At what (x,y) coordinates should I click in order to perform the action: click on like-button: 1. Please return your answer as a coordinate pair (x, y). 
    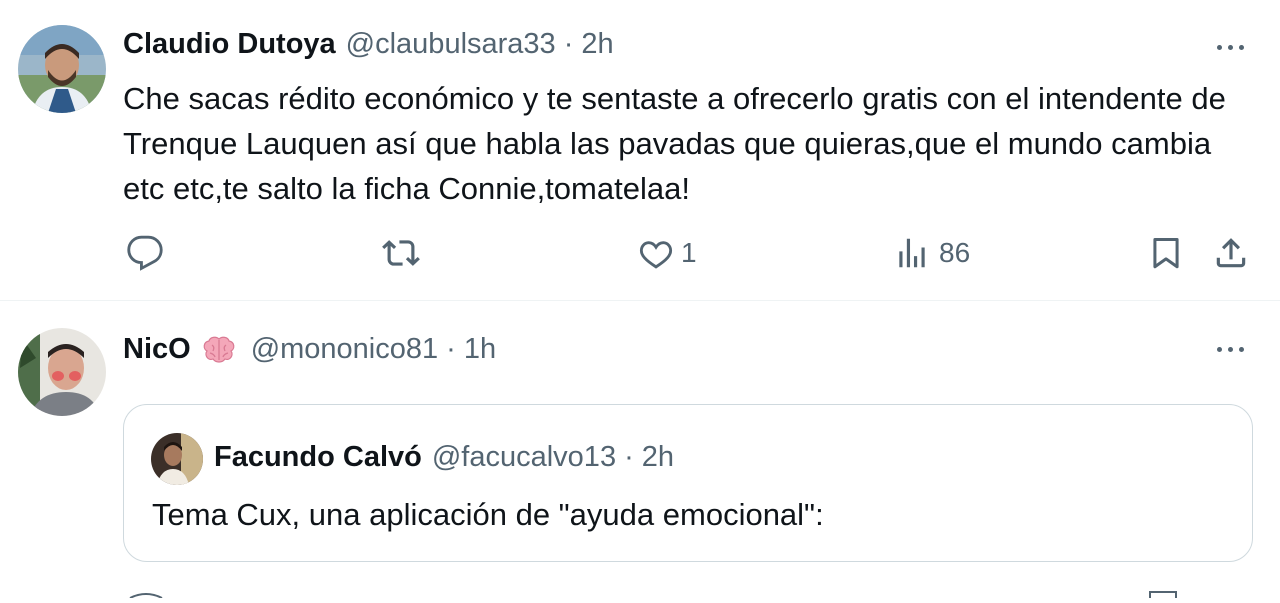
    Looking at the image, I should click on (667, 253).